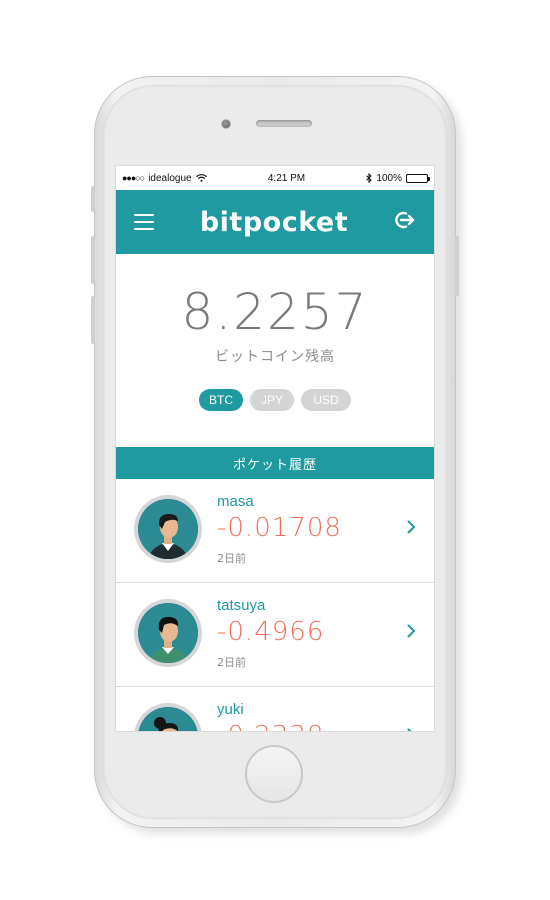  What do you see at coordinates (326, 400) in the screenshot?
I see `currency-usd-button: USD` at bounding box center [326, 400].